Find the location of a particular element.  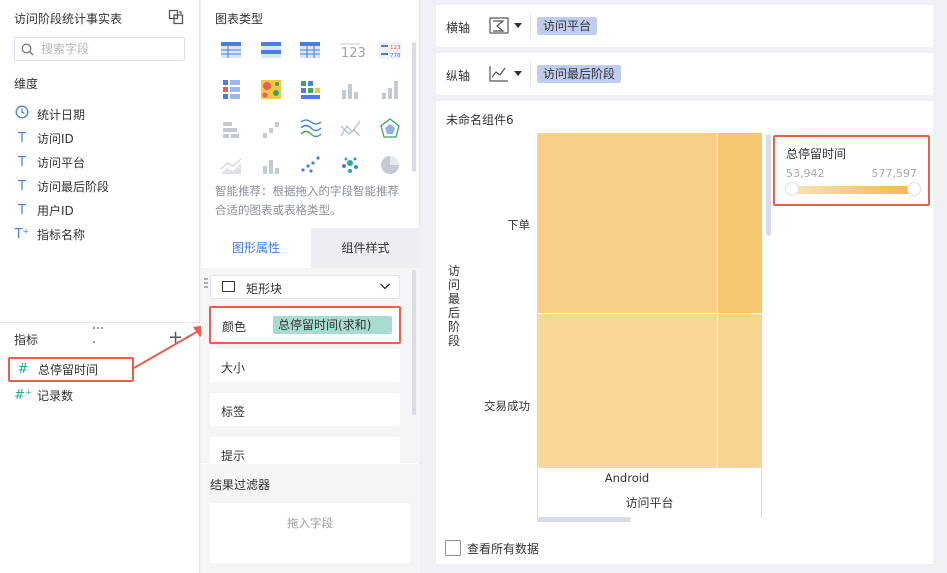

result-filter-heading: 结果过滤器 is located at coordinates (240, 485).